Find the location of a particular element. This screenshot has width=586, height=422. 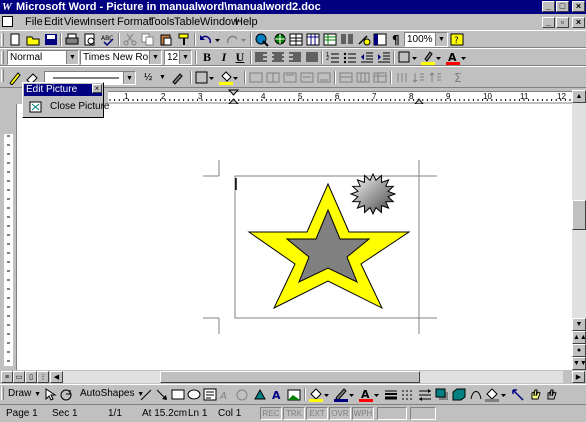

lasso-icon is located at coordinates (552, 394).